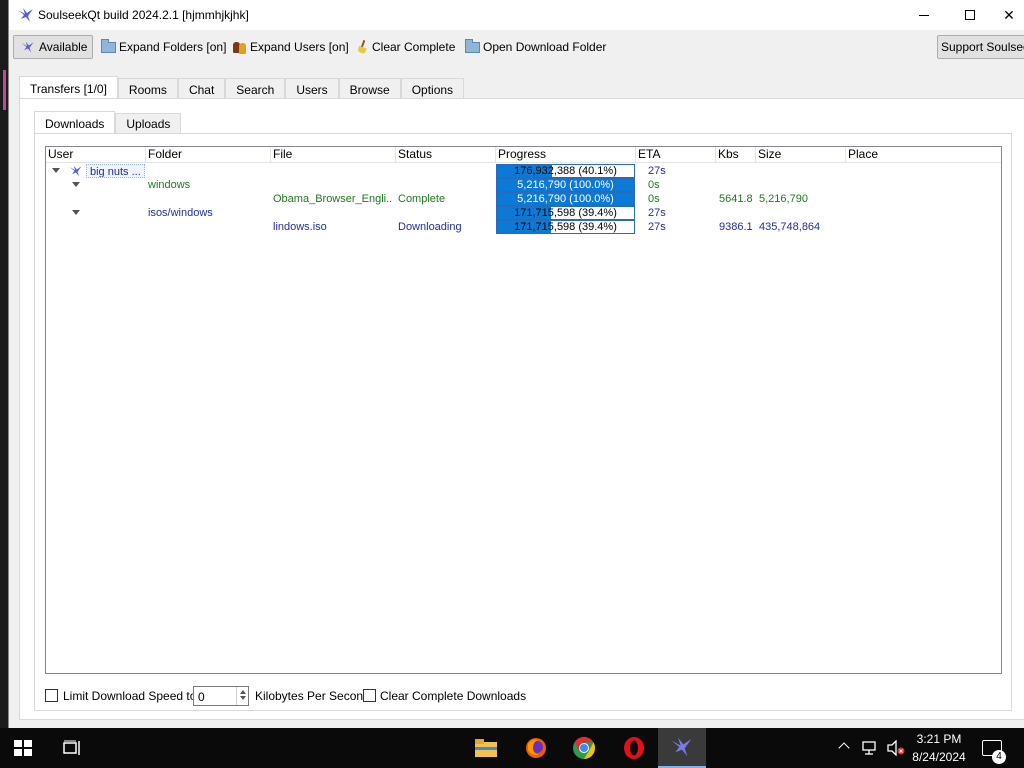 The width and height of the screenshot is (1024, 768). I want to click on open-download-folder-label: Open Download Folder, so click(545, 47).